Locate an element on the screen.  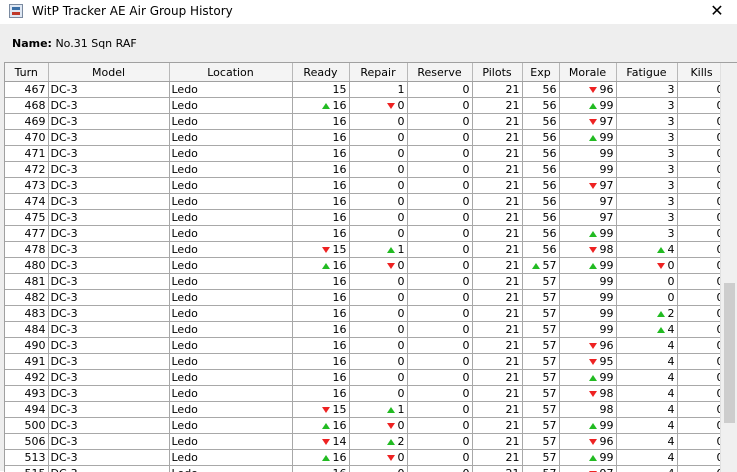
table-row: 493DC-3Ledo160021579840 is located at coordinates (365, 394).